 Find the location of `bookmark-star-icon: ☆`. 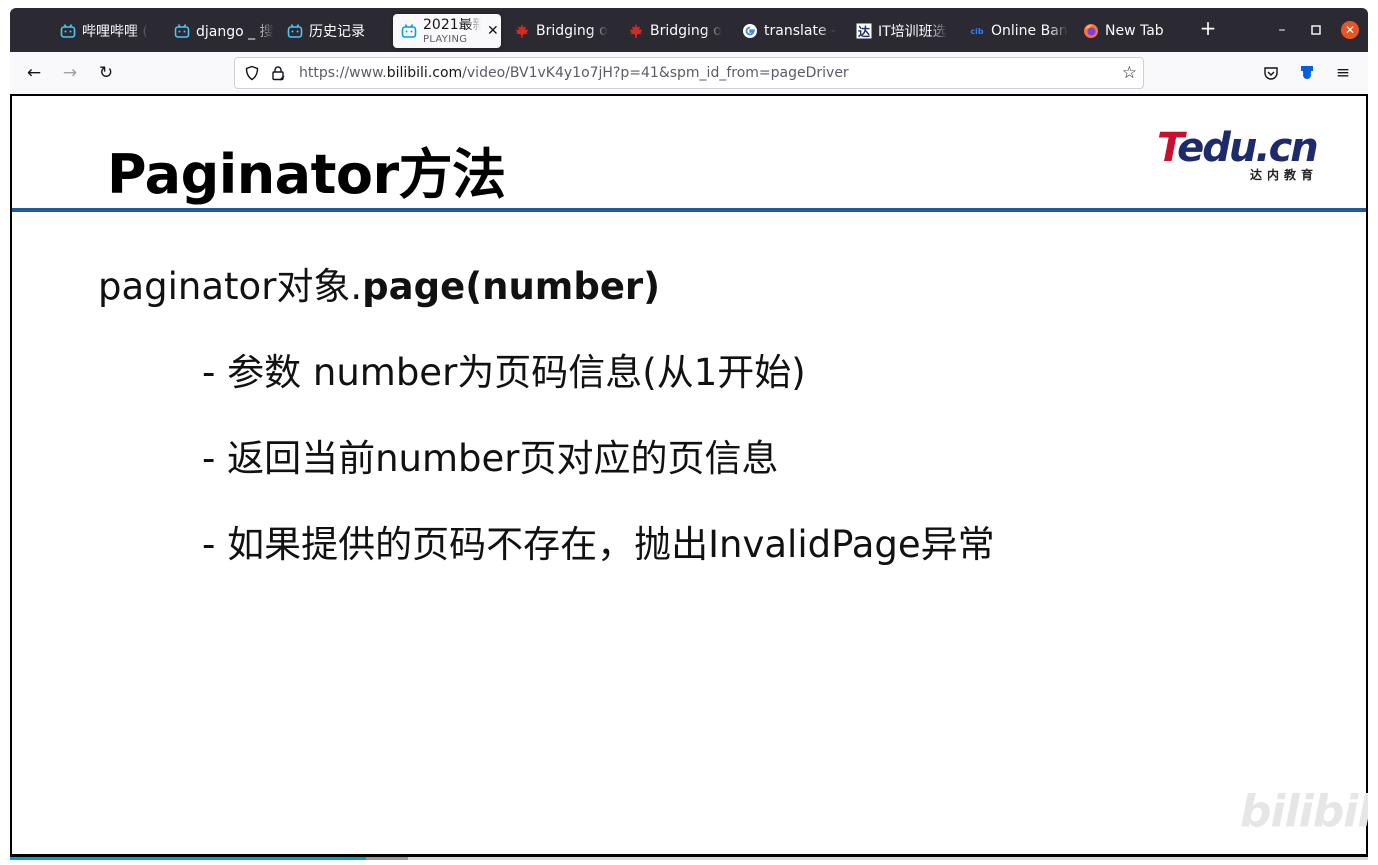

bookmark-star-icon: ☆ is located at coordinates (1129, 73).